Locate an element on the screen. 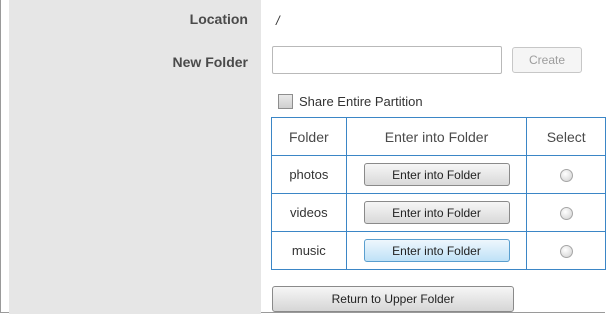 Image resolution: width=606 pixels, height=314 pixels. folder-name: photos is located at coordinates (309, 174).